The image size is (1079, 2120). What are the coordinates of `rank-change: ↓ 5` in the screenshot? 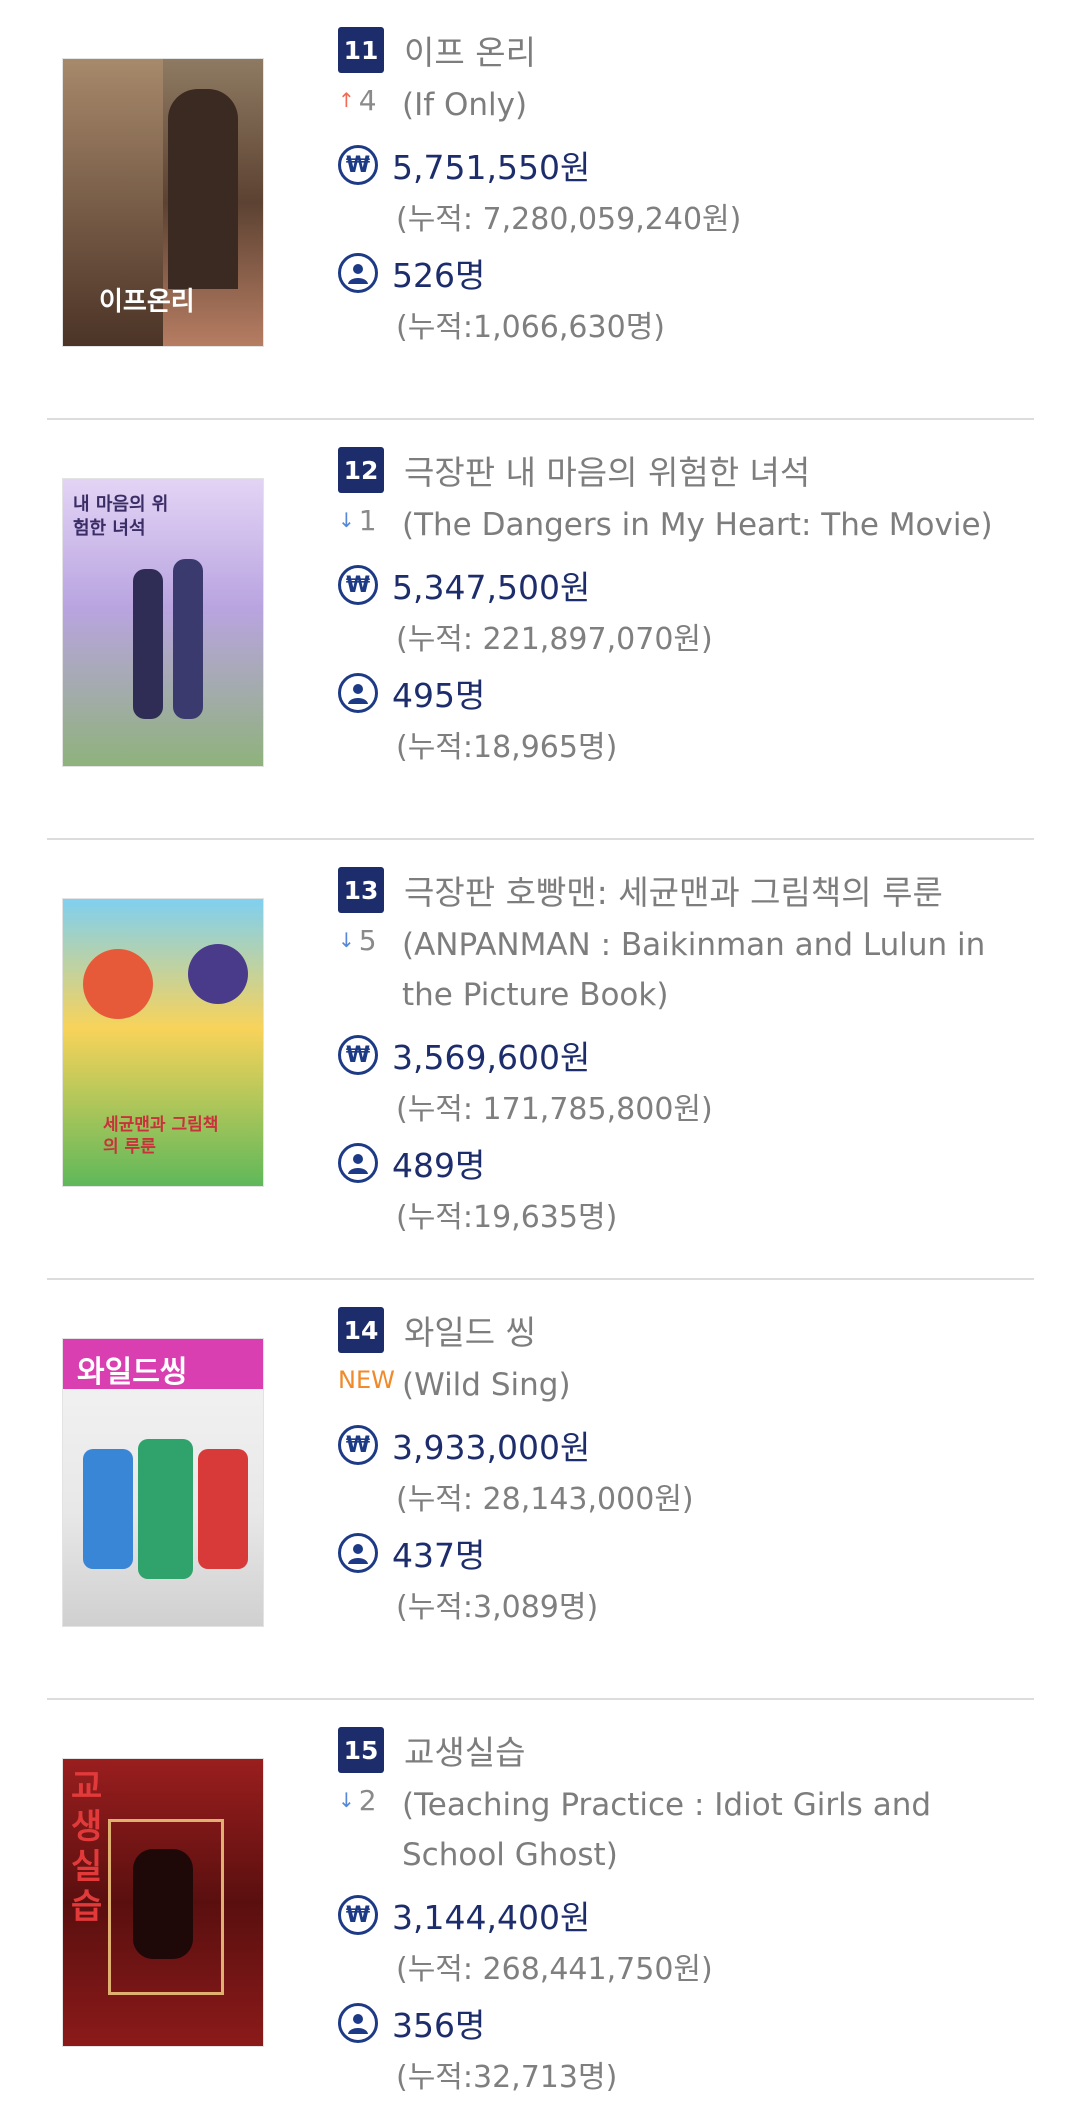 It's located at (370, 938).